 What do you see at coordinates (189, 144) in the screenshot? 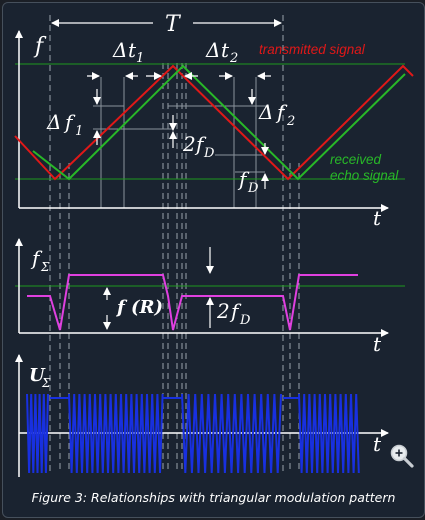
I see `two-symbol-top: 2` at bounding box center [189, 144].